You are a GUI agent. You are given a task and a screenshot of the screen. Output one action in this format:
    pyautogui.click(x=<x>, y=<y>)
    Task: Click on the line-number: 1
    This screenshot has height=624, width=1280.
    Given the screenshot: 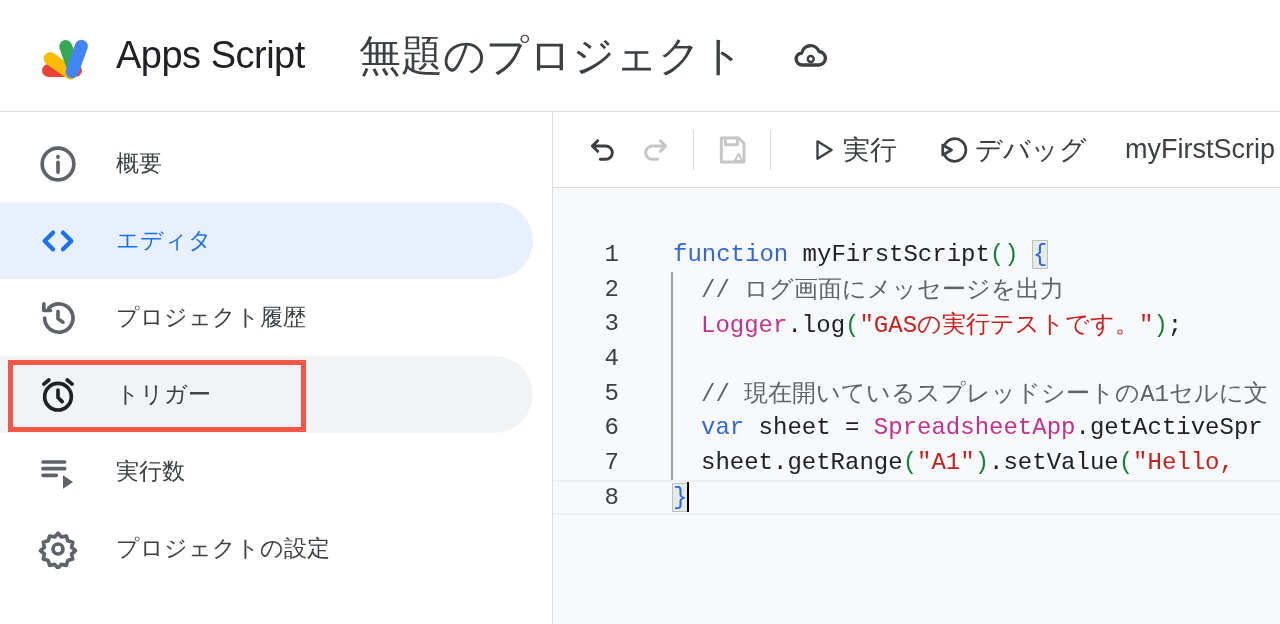 What is the action you would take?
    pyautogui.click(x=611, y=254)
    